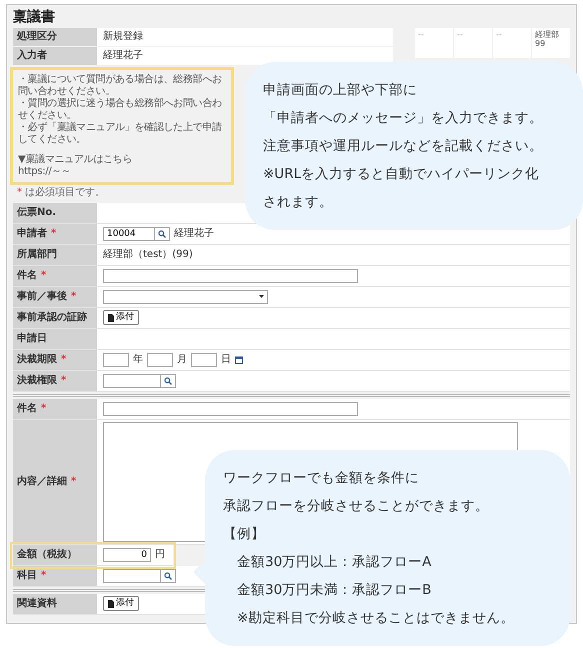 The height and width of the screenshot is (648, 583). I want to click on field-label: 申請者, so click(32, 234).